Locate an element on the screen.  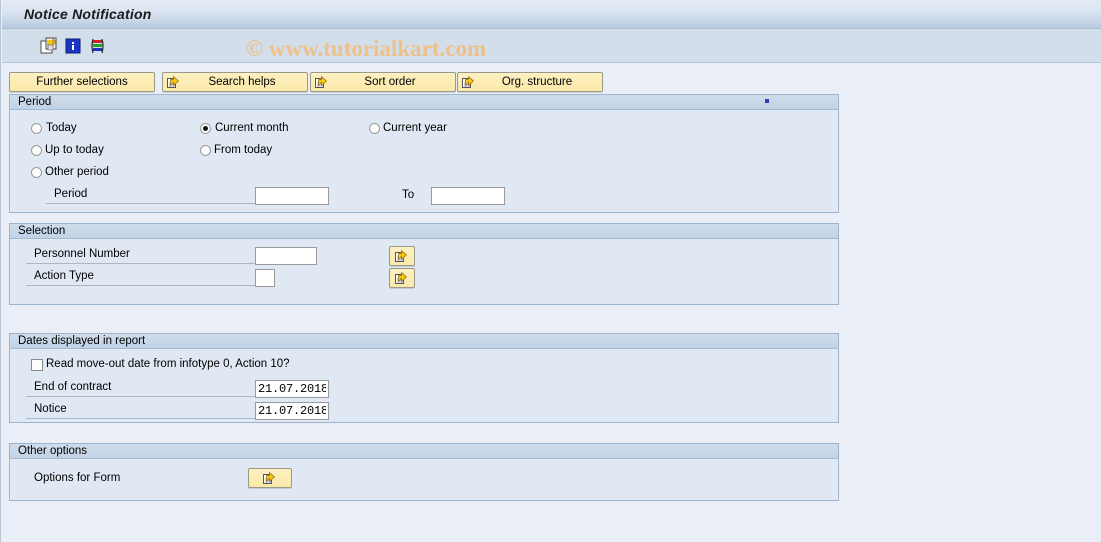
radio-today is located at coordinates (36, 128).